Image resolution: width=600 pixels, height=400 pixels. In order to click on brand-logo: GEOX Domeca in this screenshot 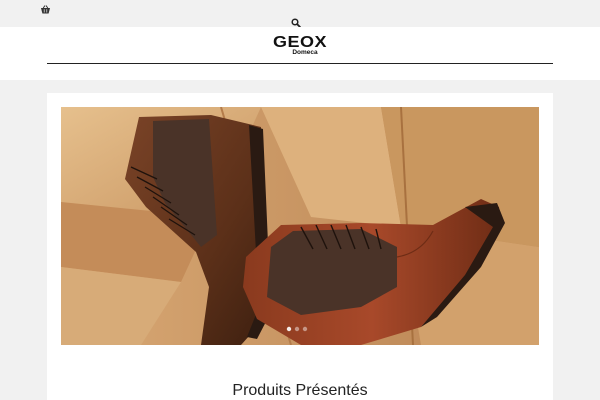, I will do `click(300, 45)`.